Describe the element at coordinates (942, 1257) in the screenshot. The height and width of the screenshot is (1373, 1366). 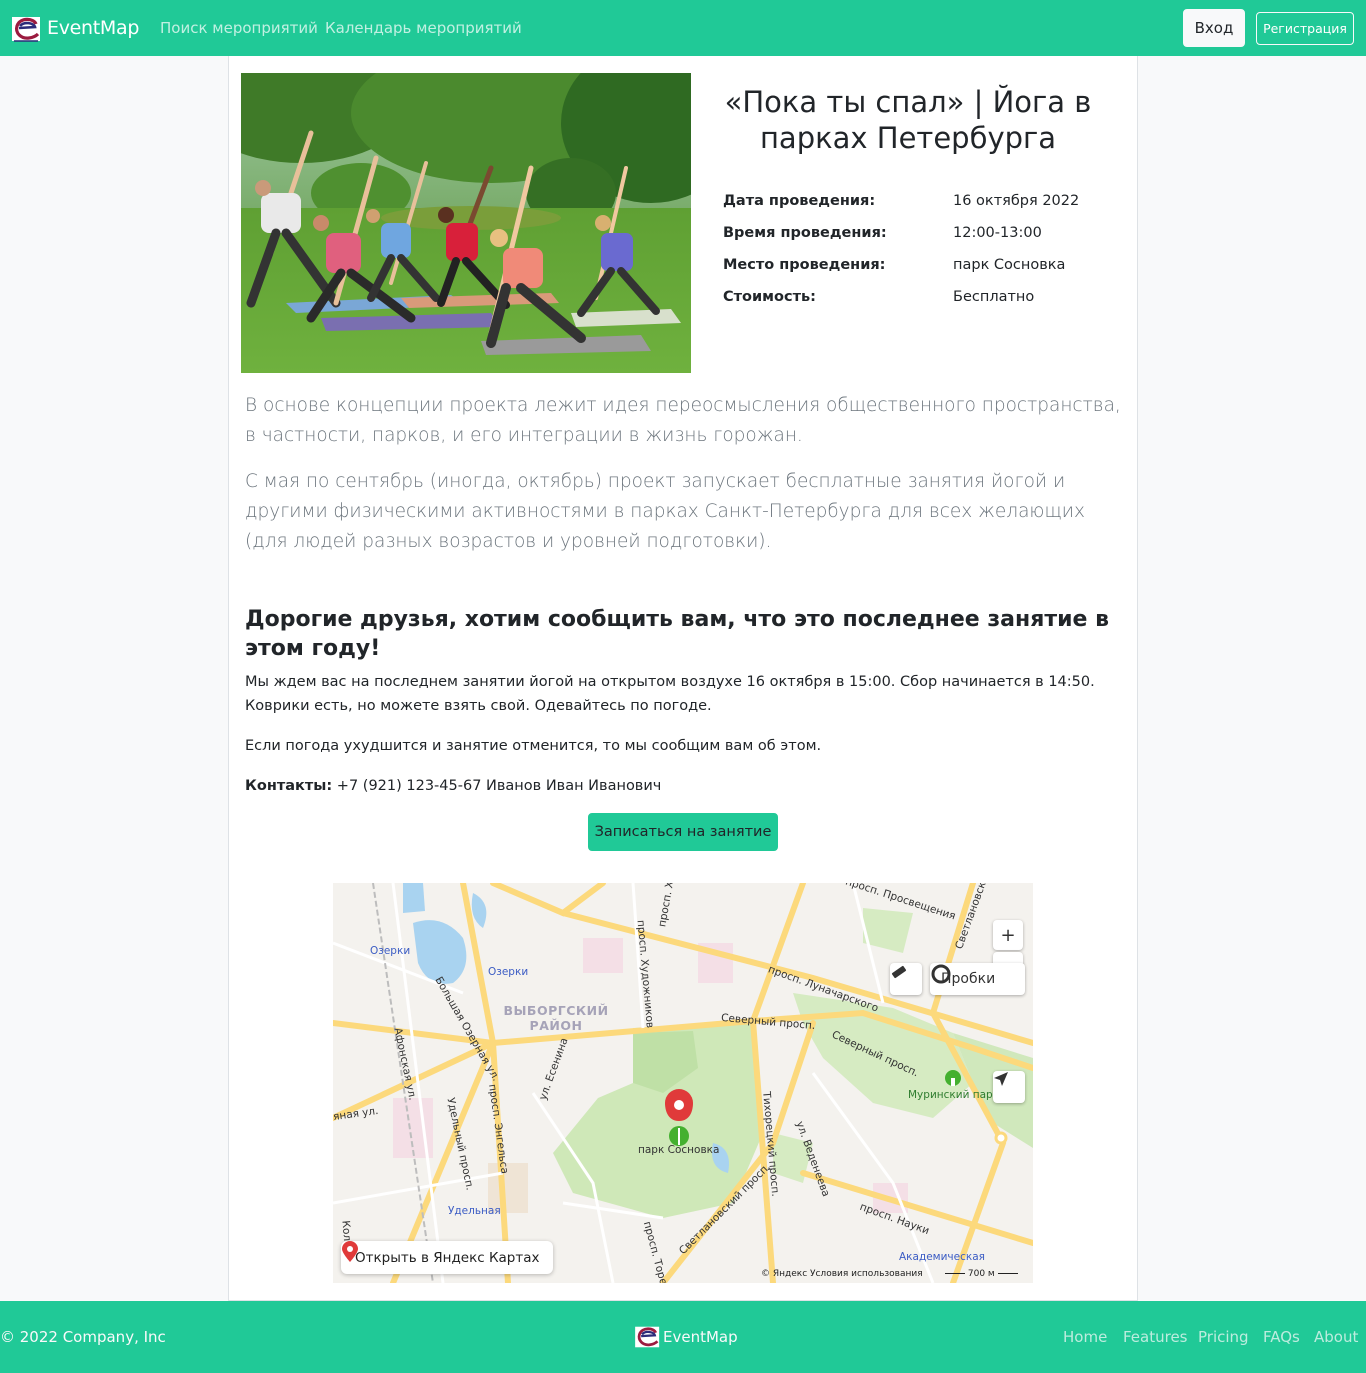
I see `map-label-akadem: Академическая` at that location.